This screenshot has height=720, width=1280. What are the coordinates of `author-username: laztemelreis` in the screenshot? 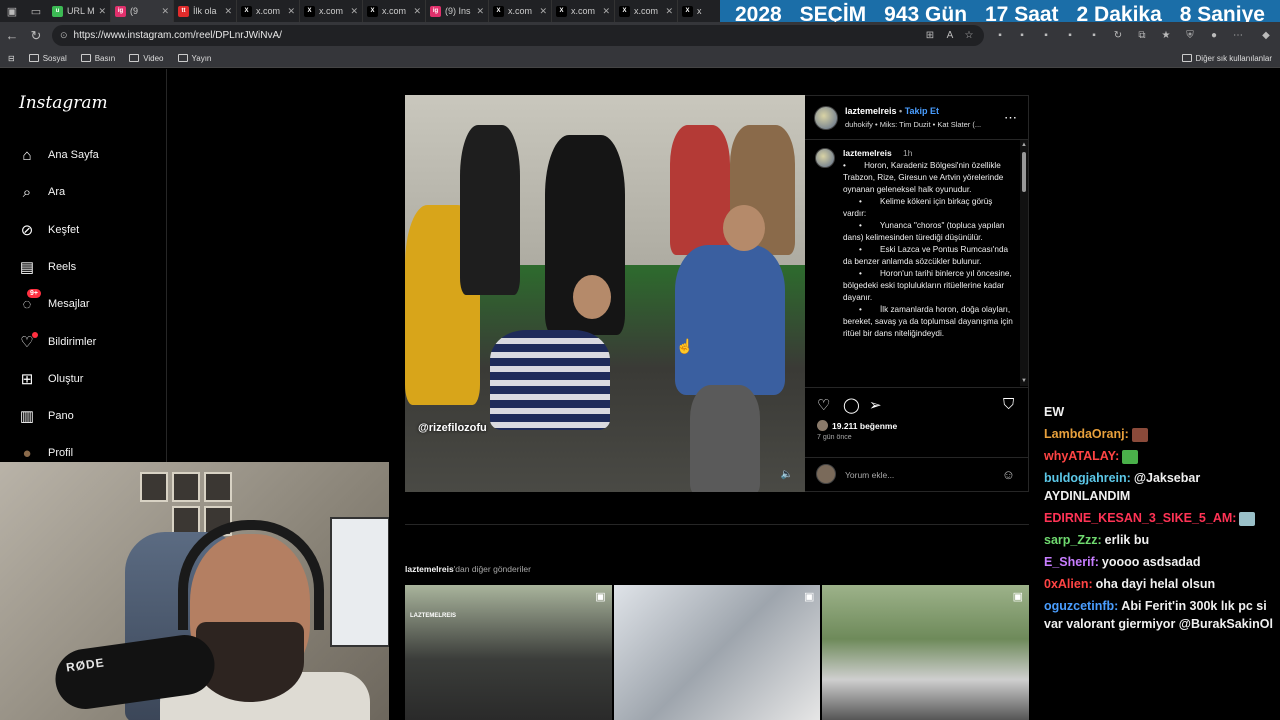 It's located at (871, 111).